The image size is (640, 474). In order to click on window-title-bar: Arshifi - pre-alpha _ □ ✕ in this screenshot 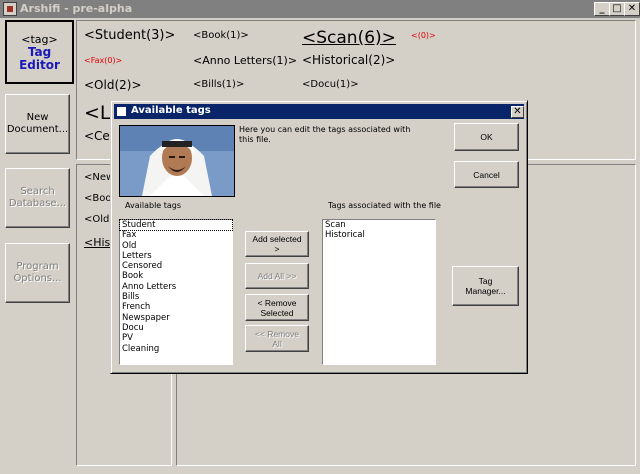, I will do `click(320, 9)`.